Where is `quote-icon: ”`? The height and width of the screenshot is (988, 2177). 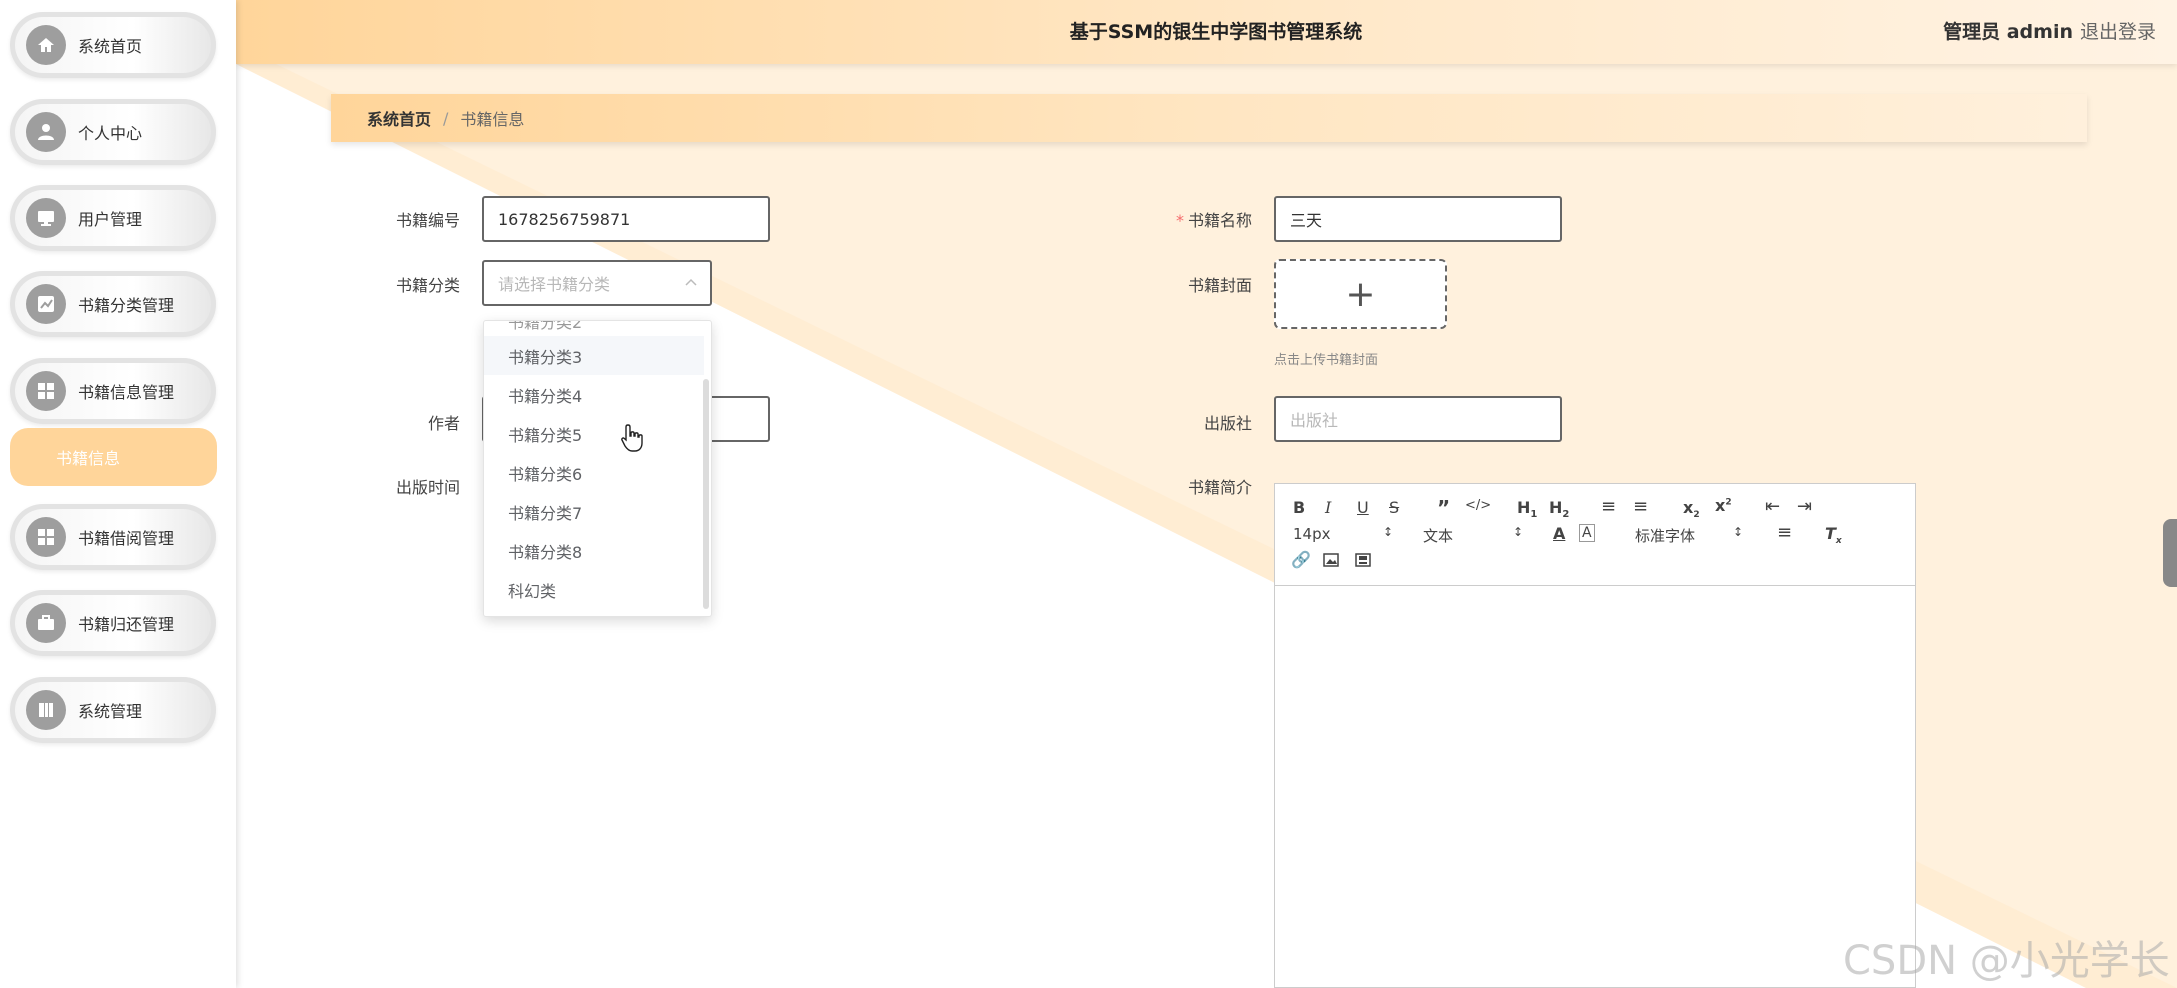
quote-icon: ” is located at coordinates (1443, 508).